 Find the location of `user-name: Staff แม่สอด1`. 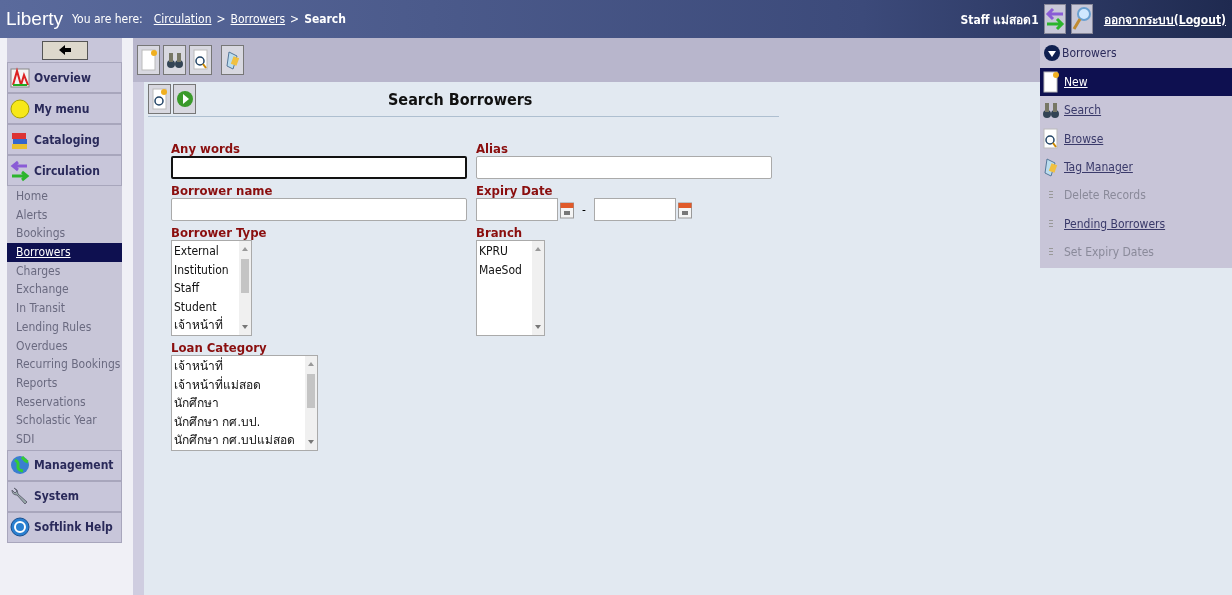

user-name: Staff แม่สอด1 is located at coordinates (999, 20).